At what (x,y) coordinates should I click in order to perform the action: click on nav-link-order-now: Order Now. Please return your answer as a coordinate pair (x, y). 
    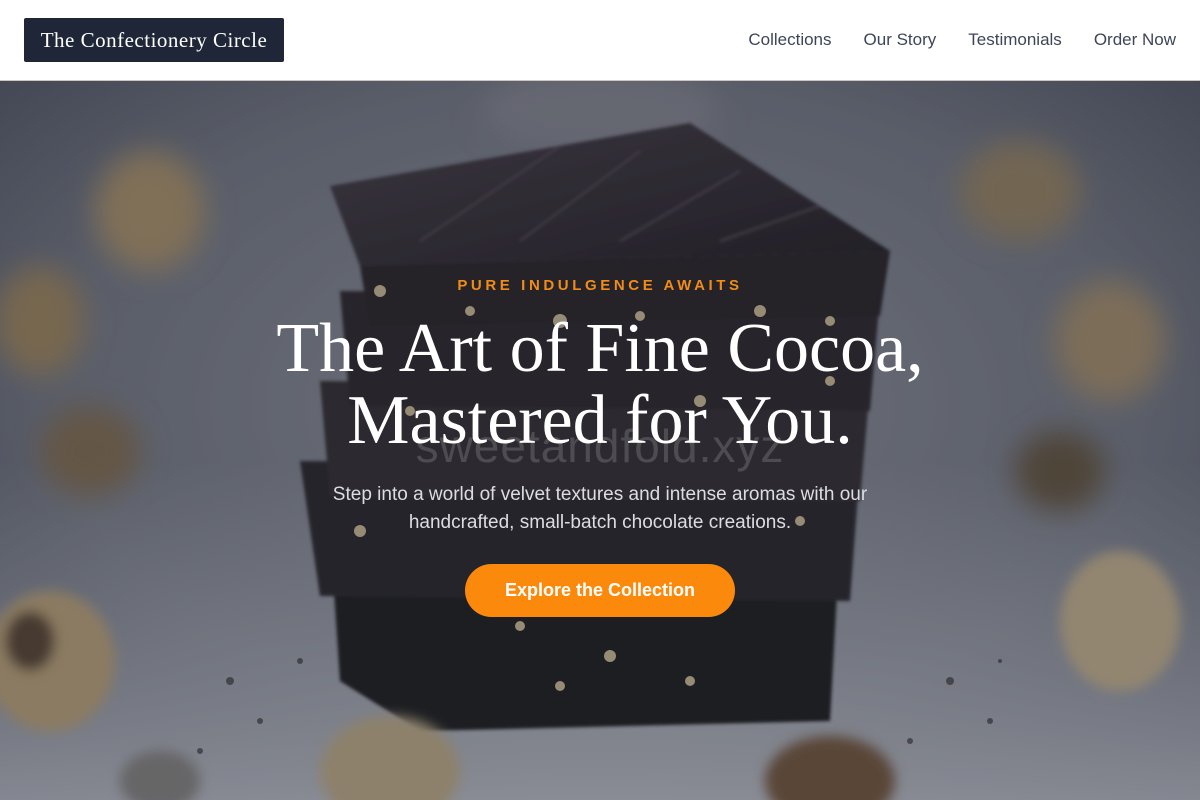
    Looking at the image, I should click on (1135, 40).